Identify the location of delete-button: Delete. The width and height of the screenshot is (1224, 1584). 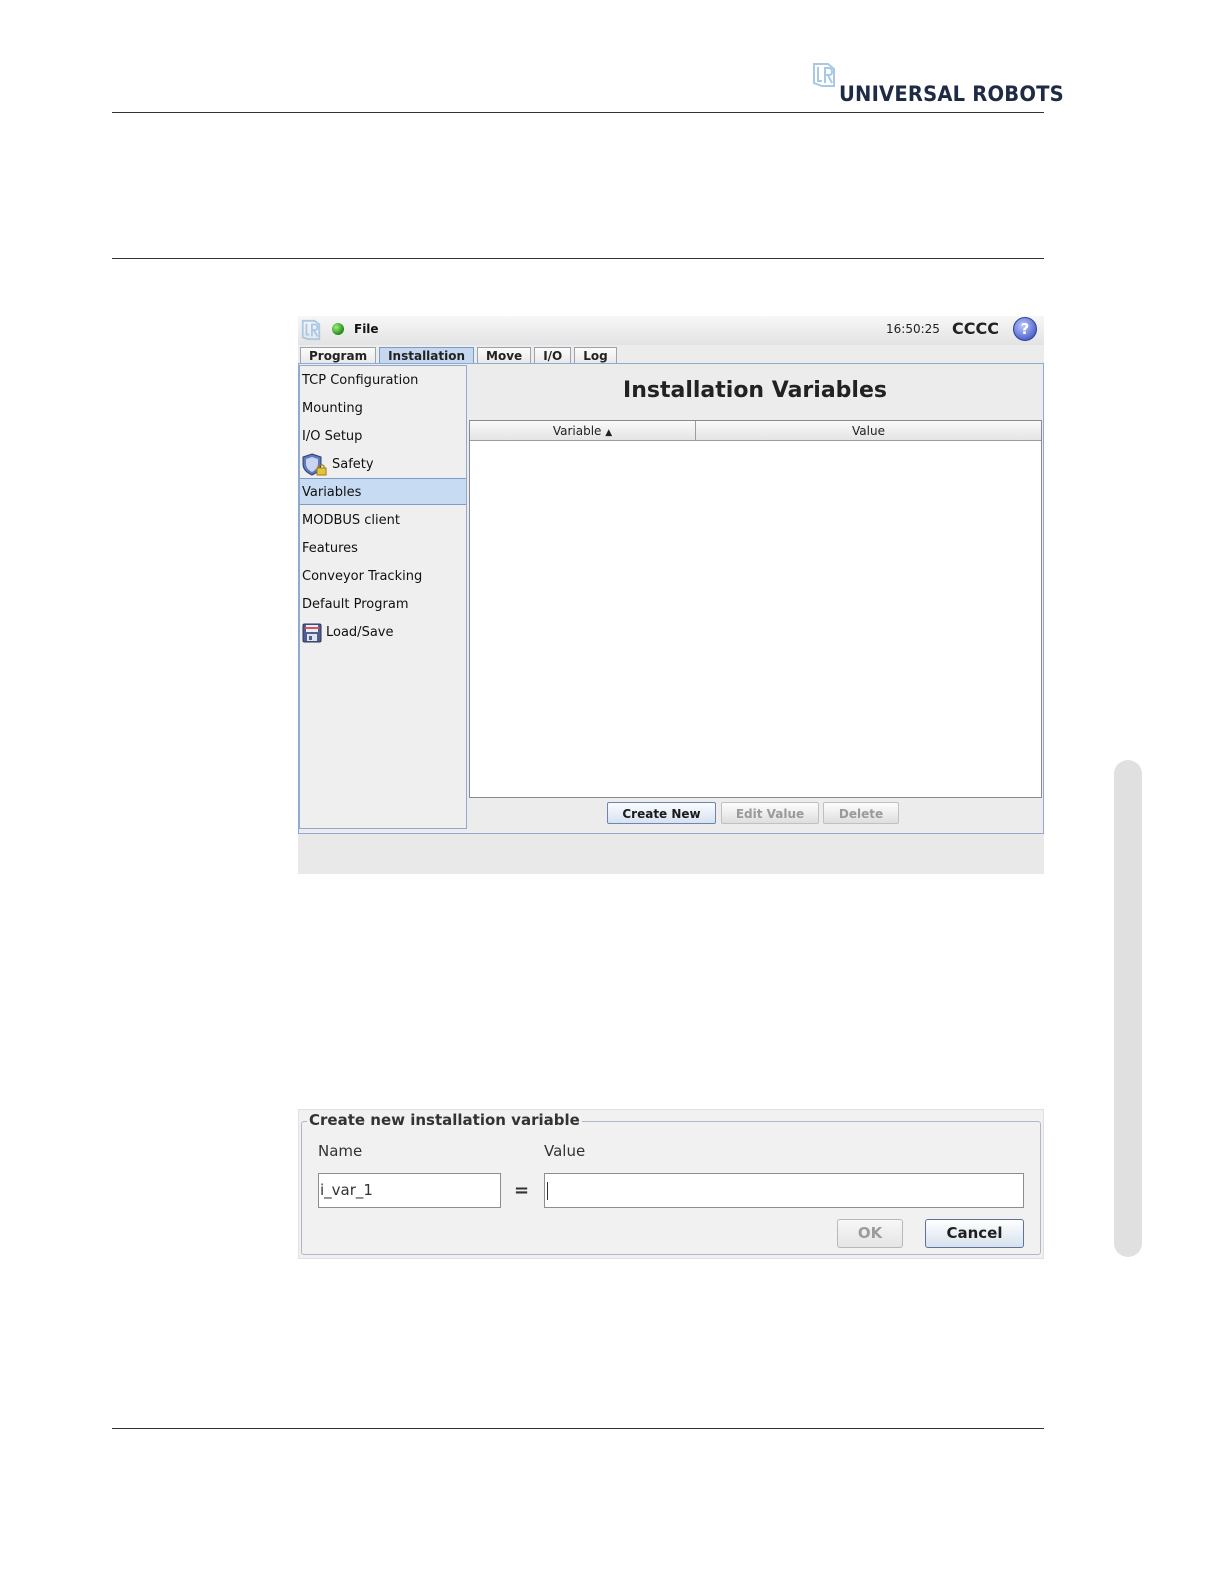
(861, 813).